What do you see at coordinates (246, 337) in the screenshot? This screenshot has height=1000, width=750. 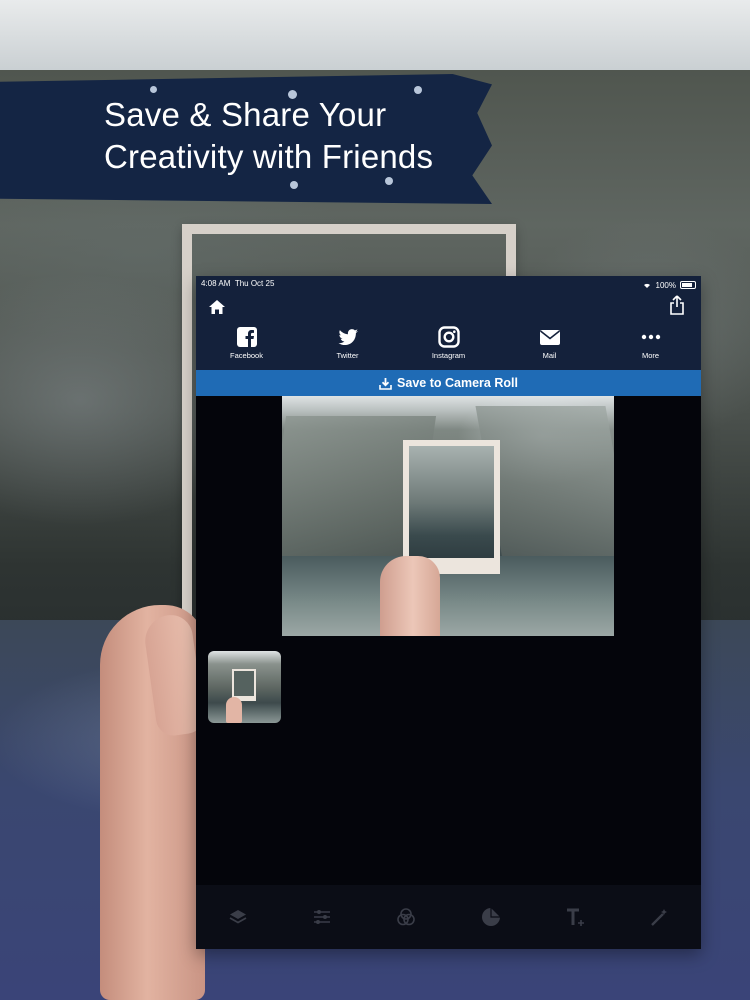 I see `facebook-icon` at bounding box center [246, 337].